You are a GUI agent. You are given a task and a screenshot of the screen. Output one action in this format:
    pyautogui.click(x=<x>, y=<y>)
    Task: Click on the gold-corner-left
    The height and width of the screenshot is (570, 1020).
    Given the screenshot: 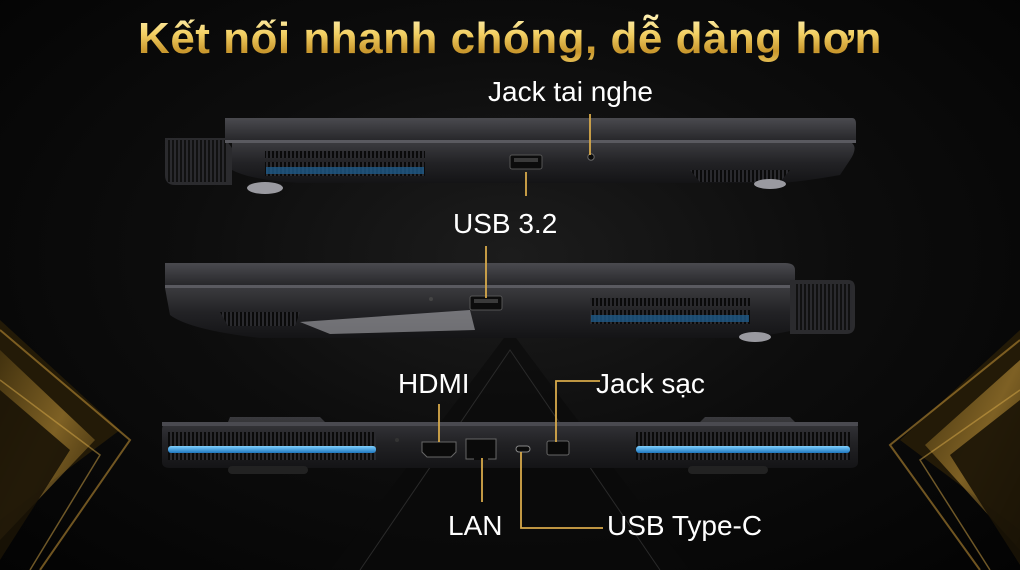 What is the action you would take?
    pyautogui.click(x=66, y=445)
    